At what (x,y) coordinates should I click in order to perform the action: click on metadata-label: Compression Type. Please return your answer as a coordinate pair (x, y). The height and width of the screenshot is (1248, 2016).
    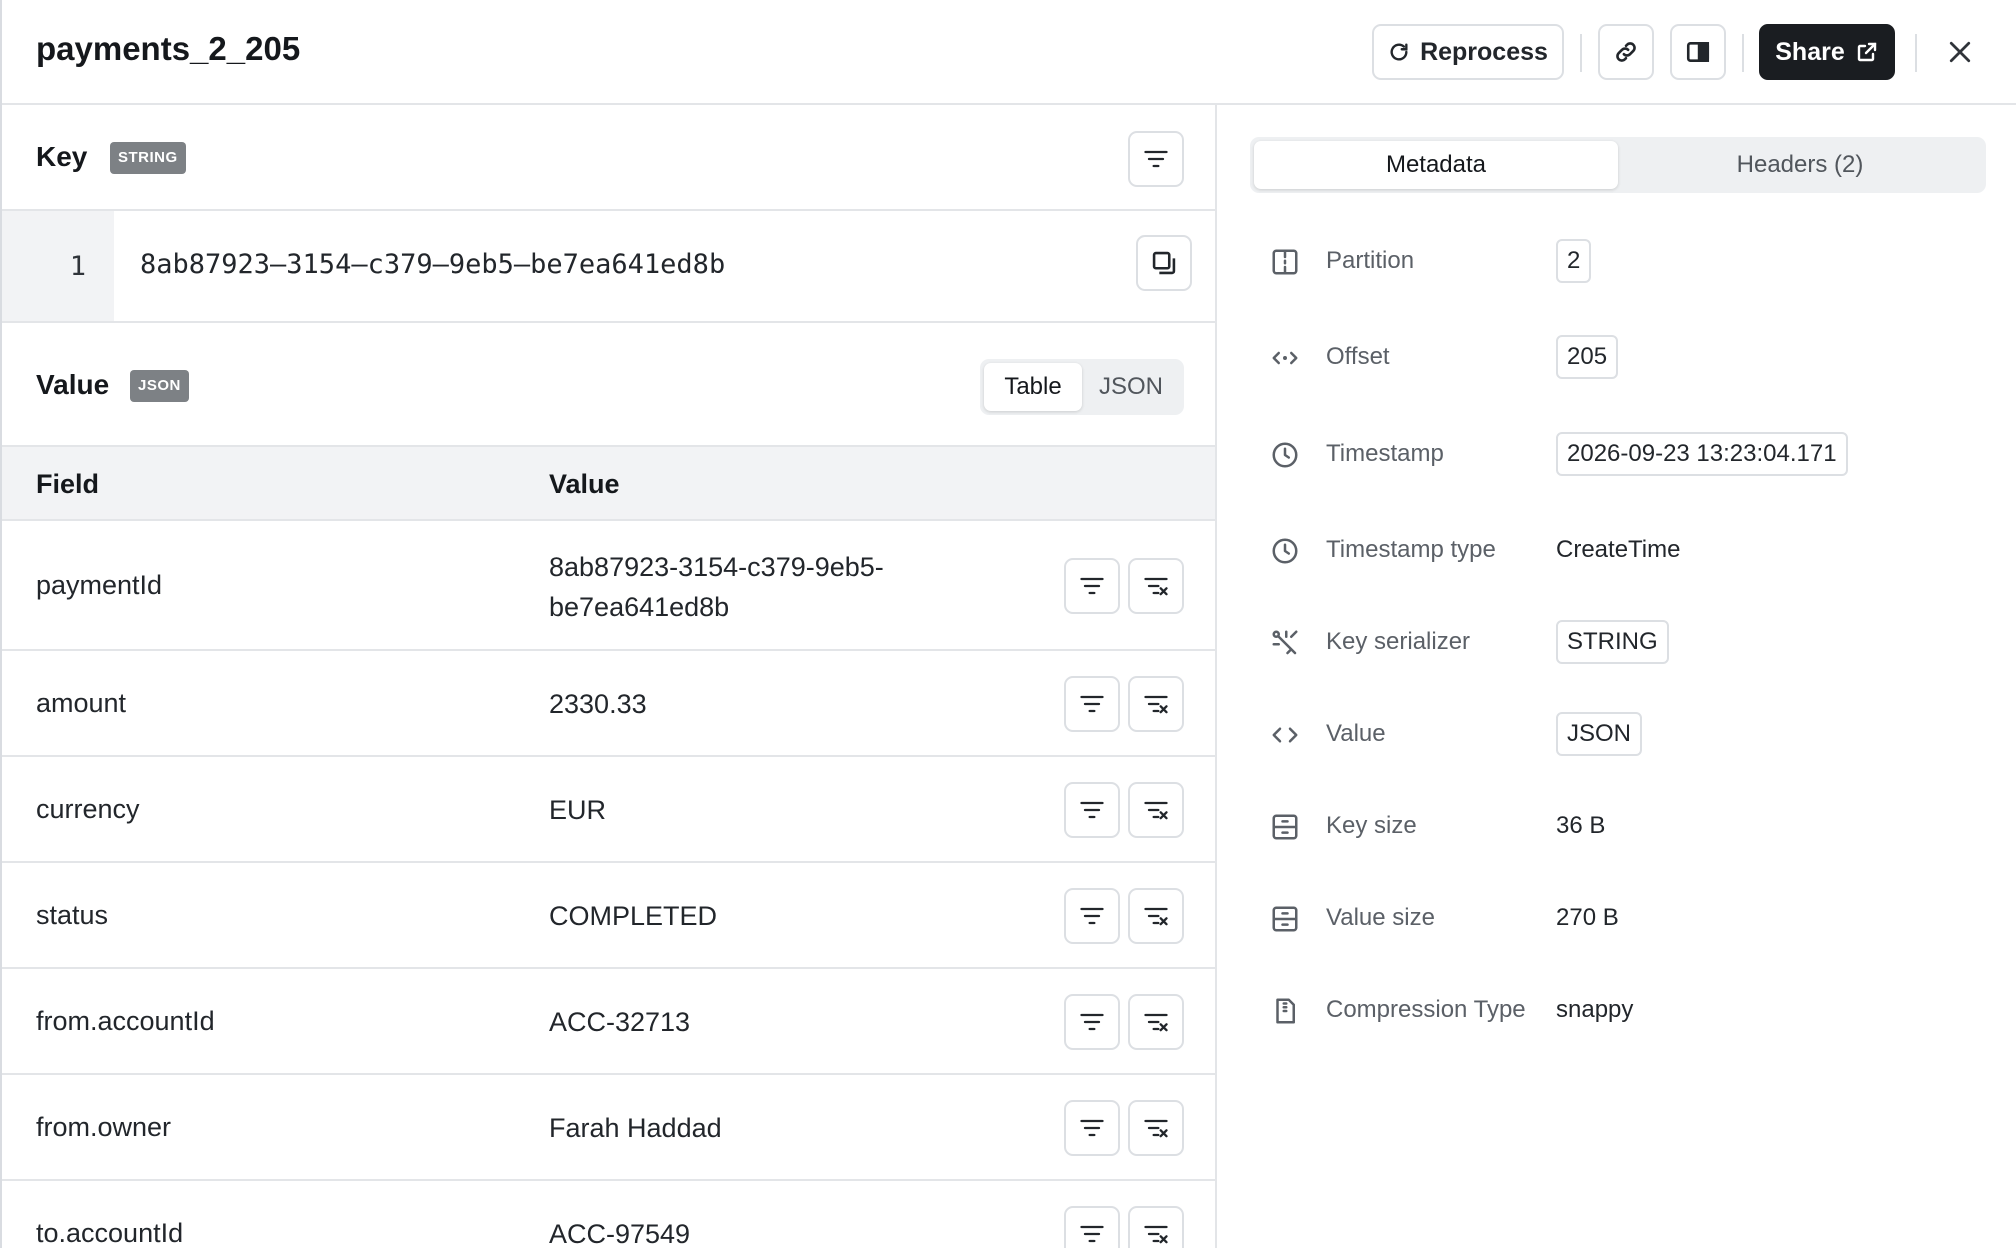
    Looking at the image, I should click on (1426, 1009).